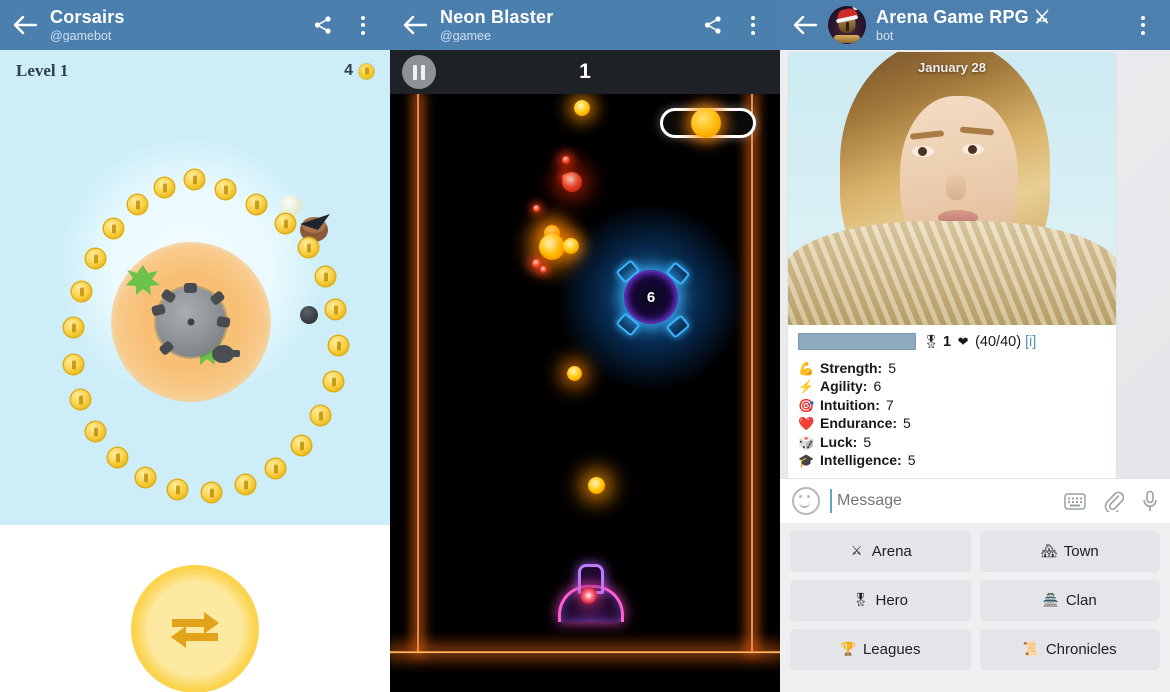  What do you see at coordinates (891, 600) in the screenshot?
I see `keyboard-button-label: Hero` at bounding box center [891, 600].